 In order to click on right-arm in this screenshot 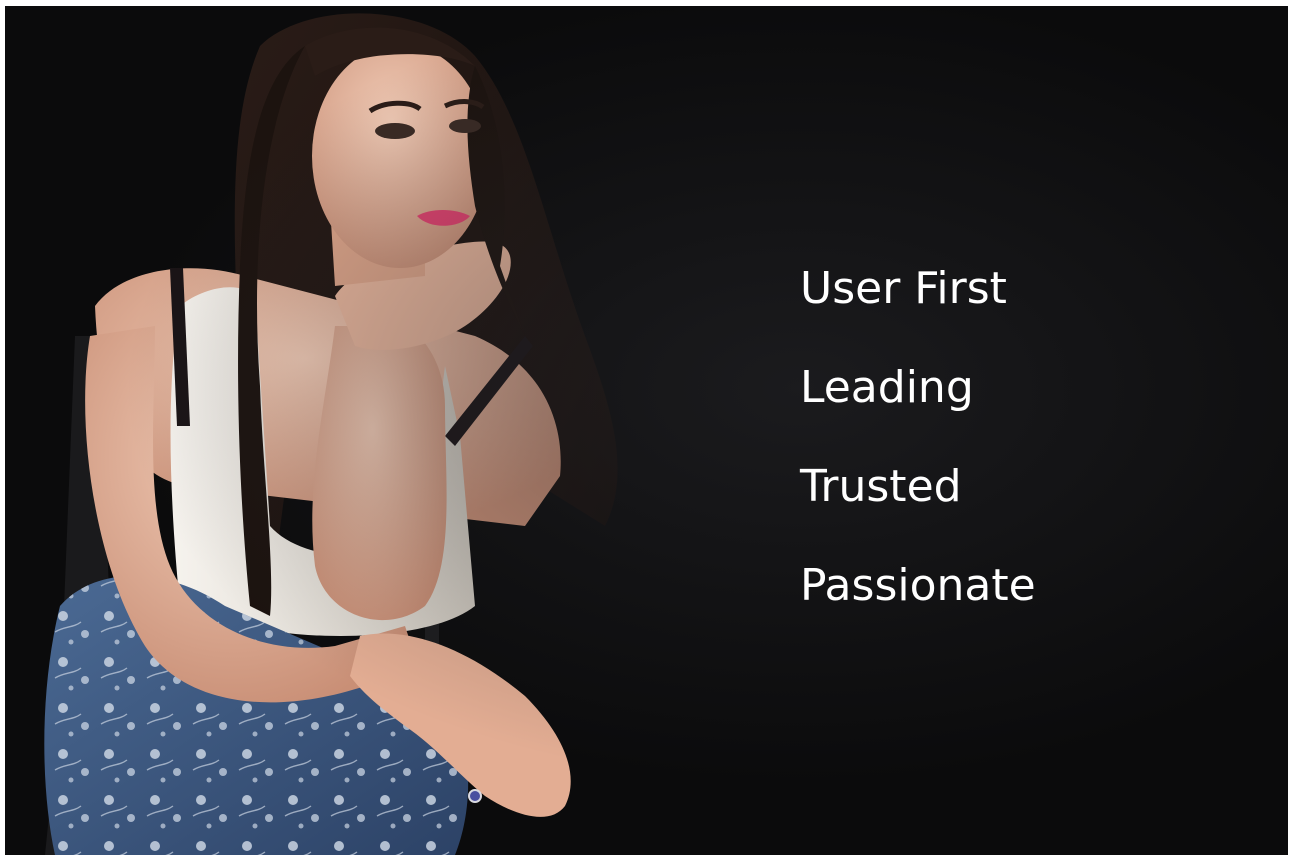, I will do `click(379, 473)`.